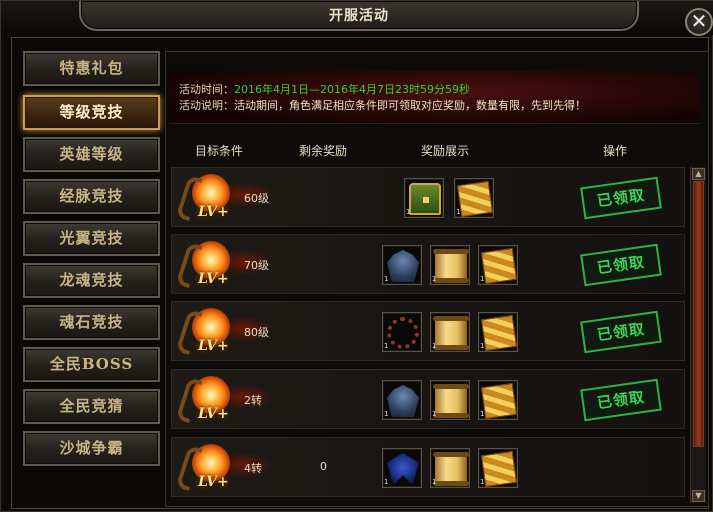  What do you see at coordinates (698, 496) in the screenshot?
I see `scroll-down-icon: ▼` at bounding box center [698, 496].